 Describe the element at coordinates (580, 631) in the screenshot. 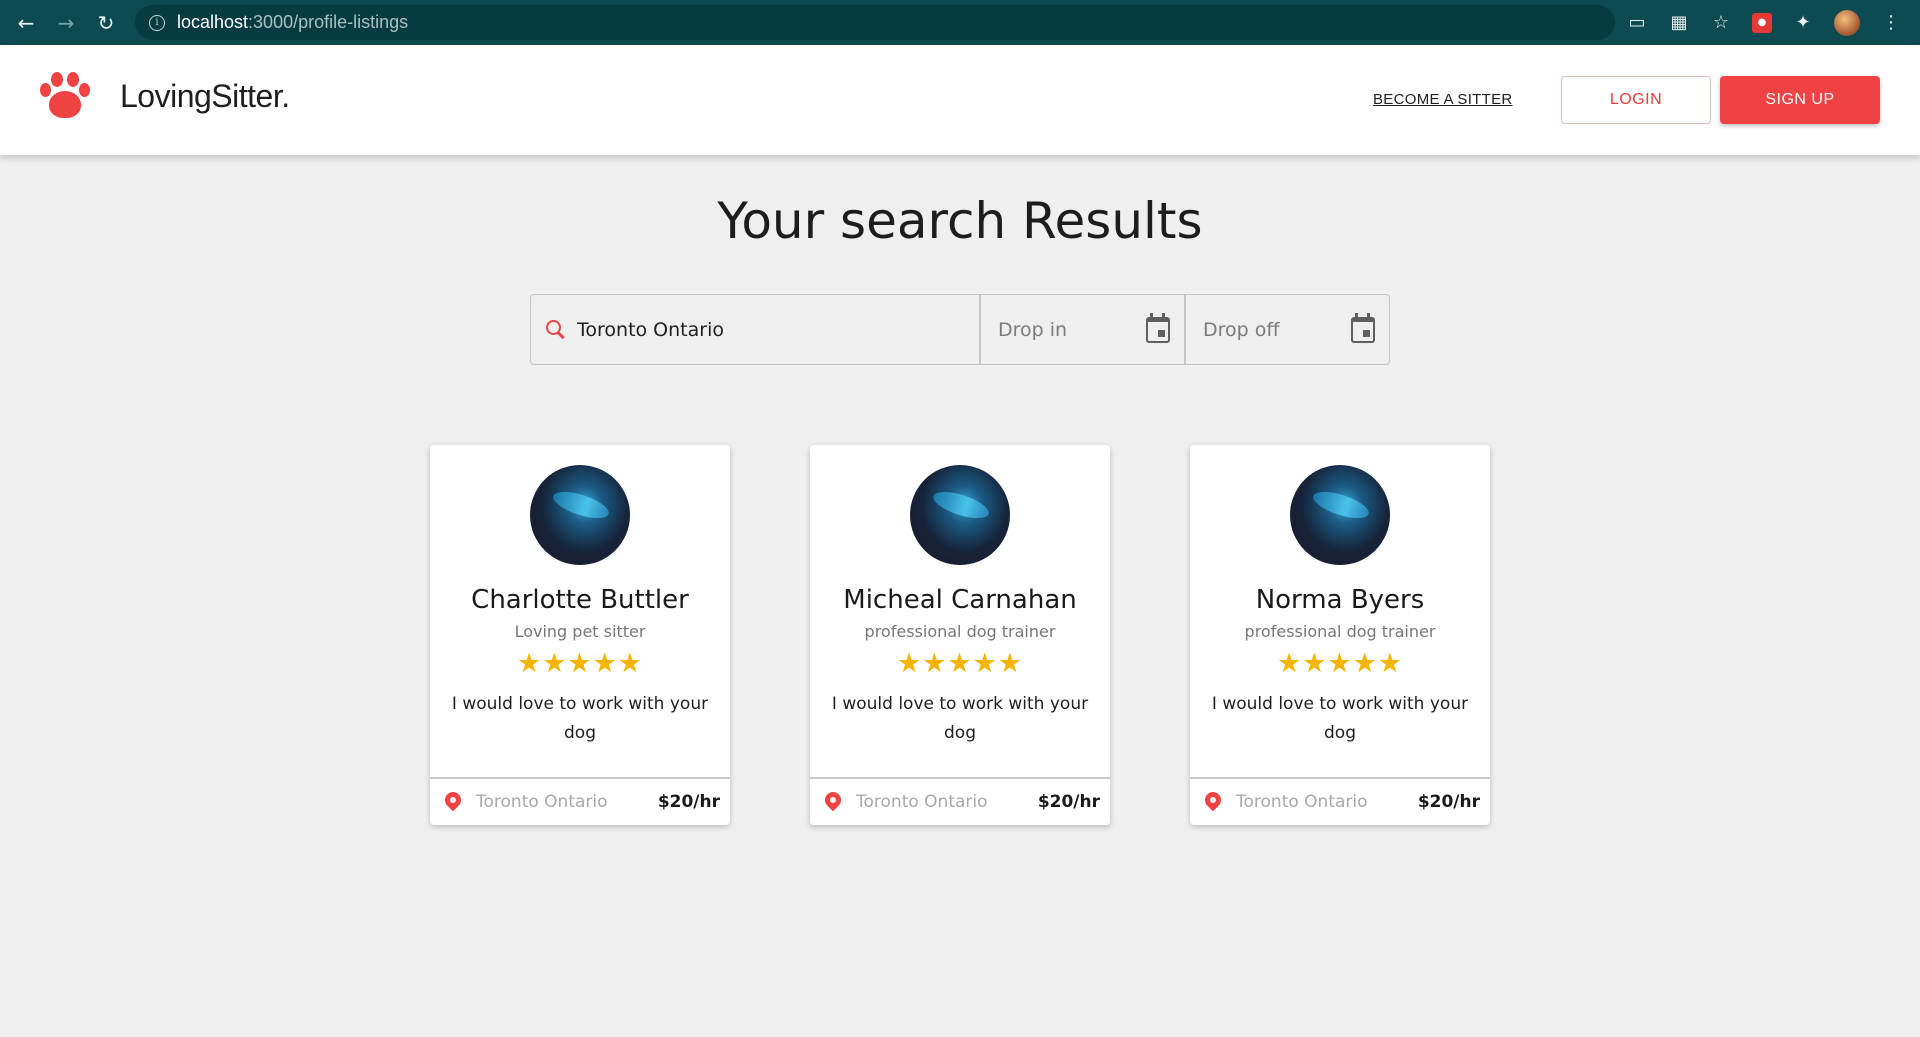

I see `sitter-title: Loving pet sitter` at that location.